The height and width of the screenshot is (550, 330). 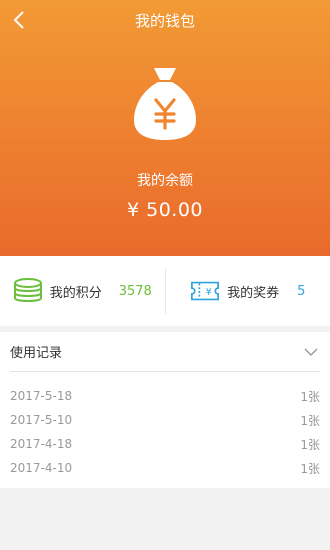 I want to click on page-title: 我的钱包, so click(x=164, y=21).